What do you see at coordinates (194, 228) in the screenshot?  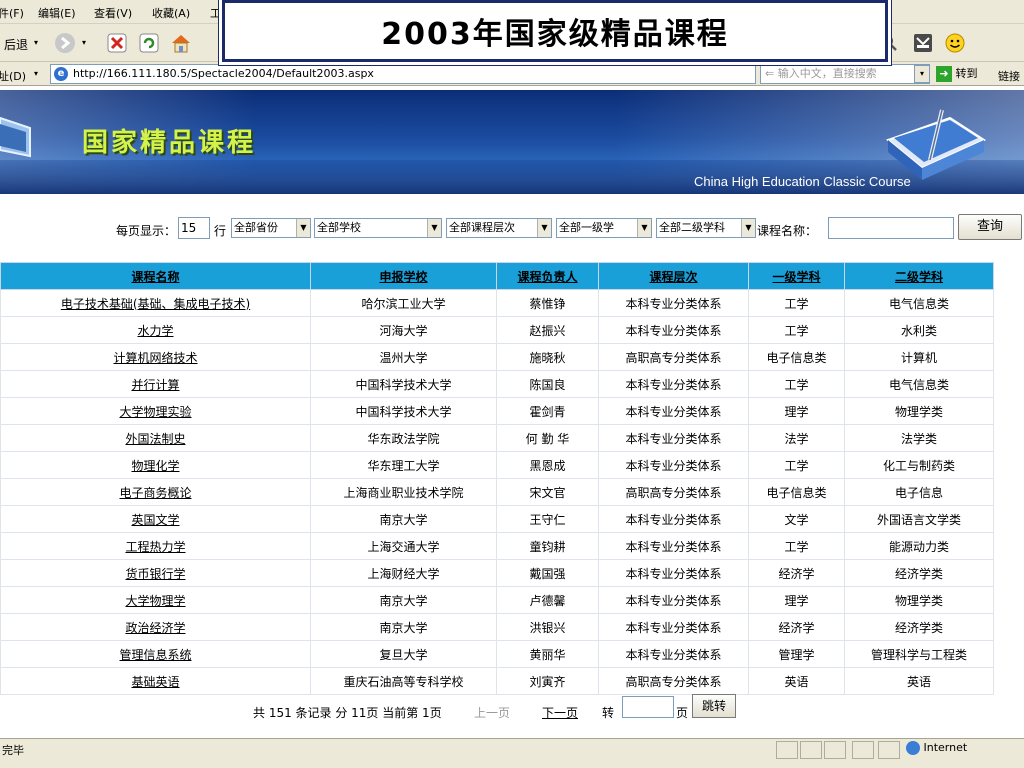 I see `per-page-input: 15` at bounding box center [194, 228].